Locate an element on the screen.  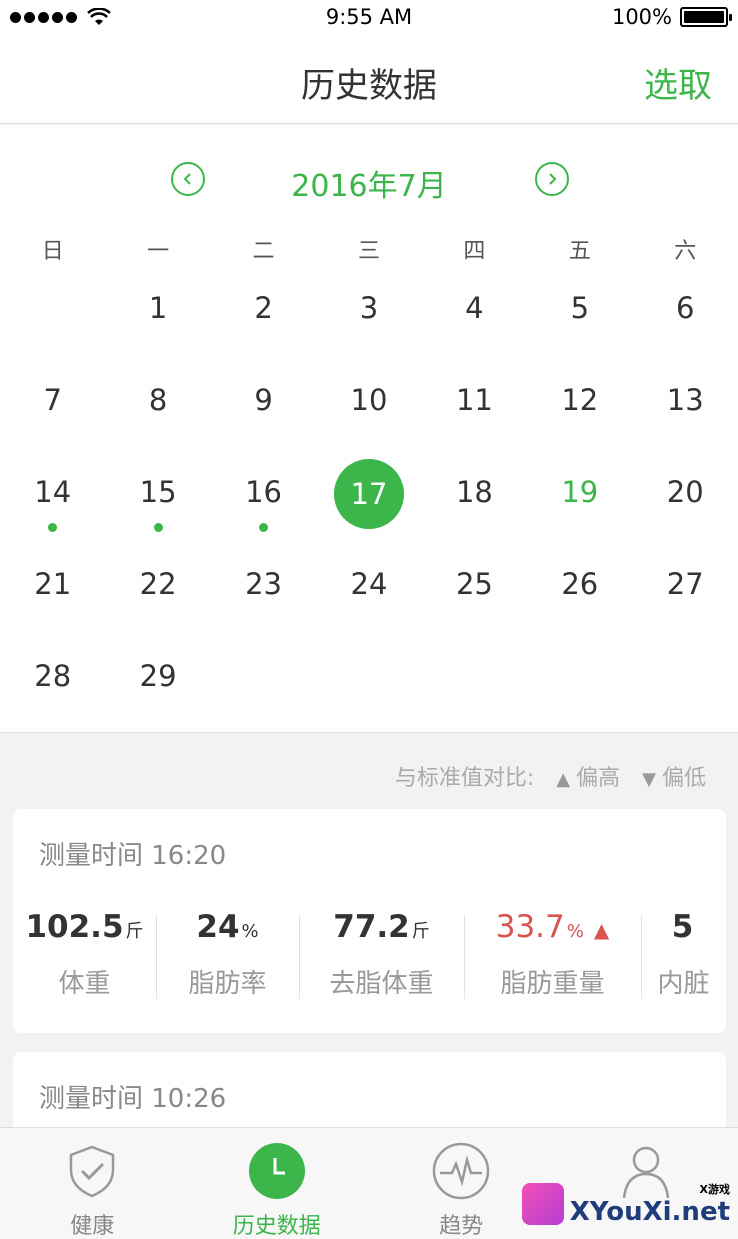
calendar-day: 18 is located at coordinates (474, 505).